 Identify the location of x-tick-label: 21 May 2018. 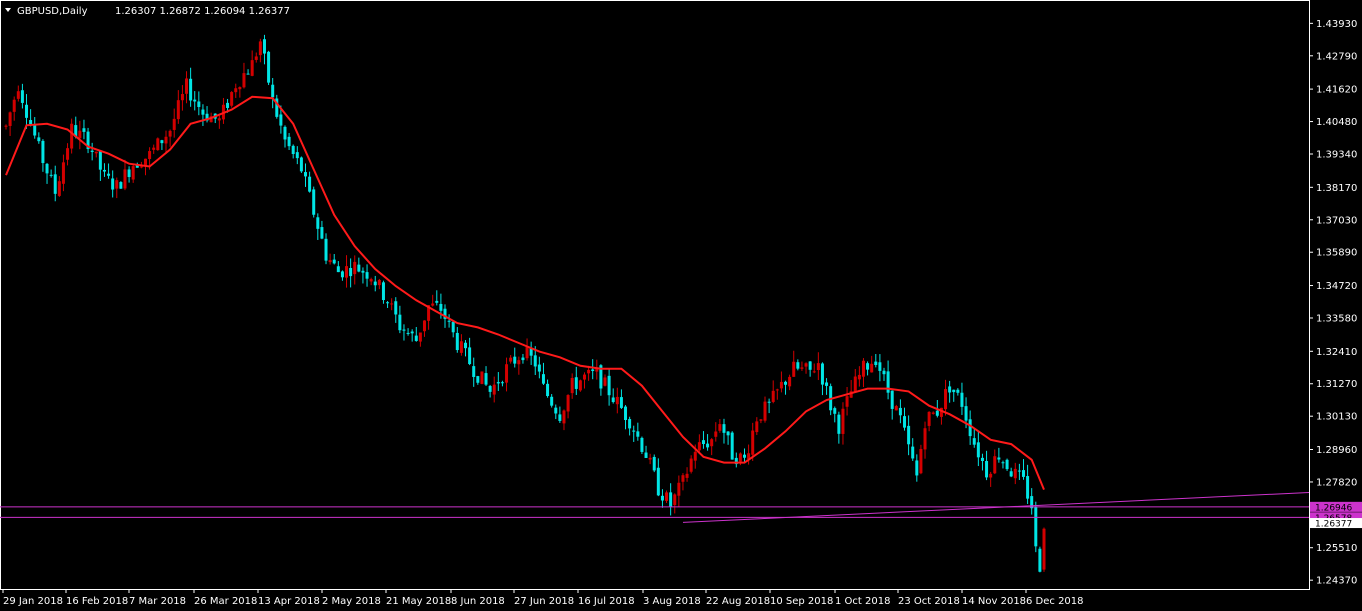
(418, 601).